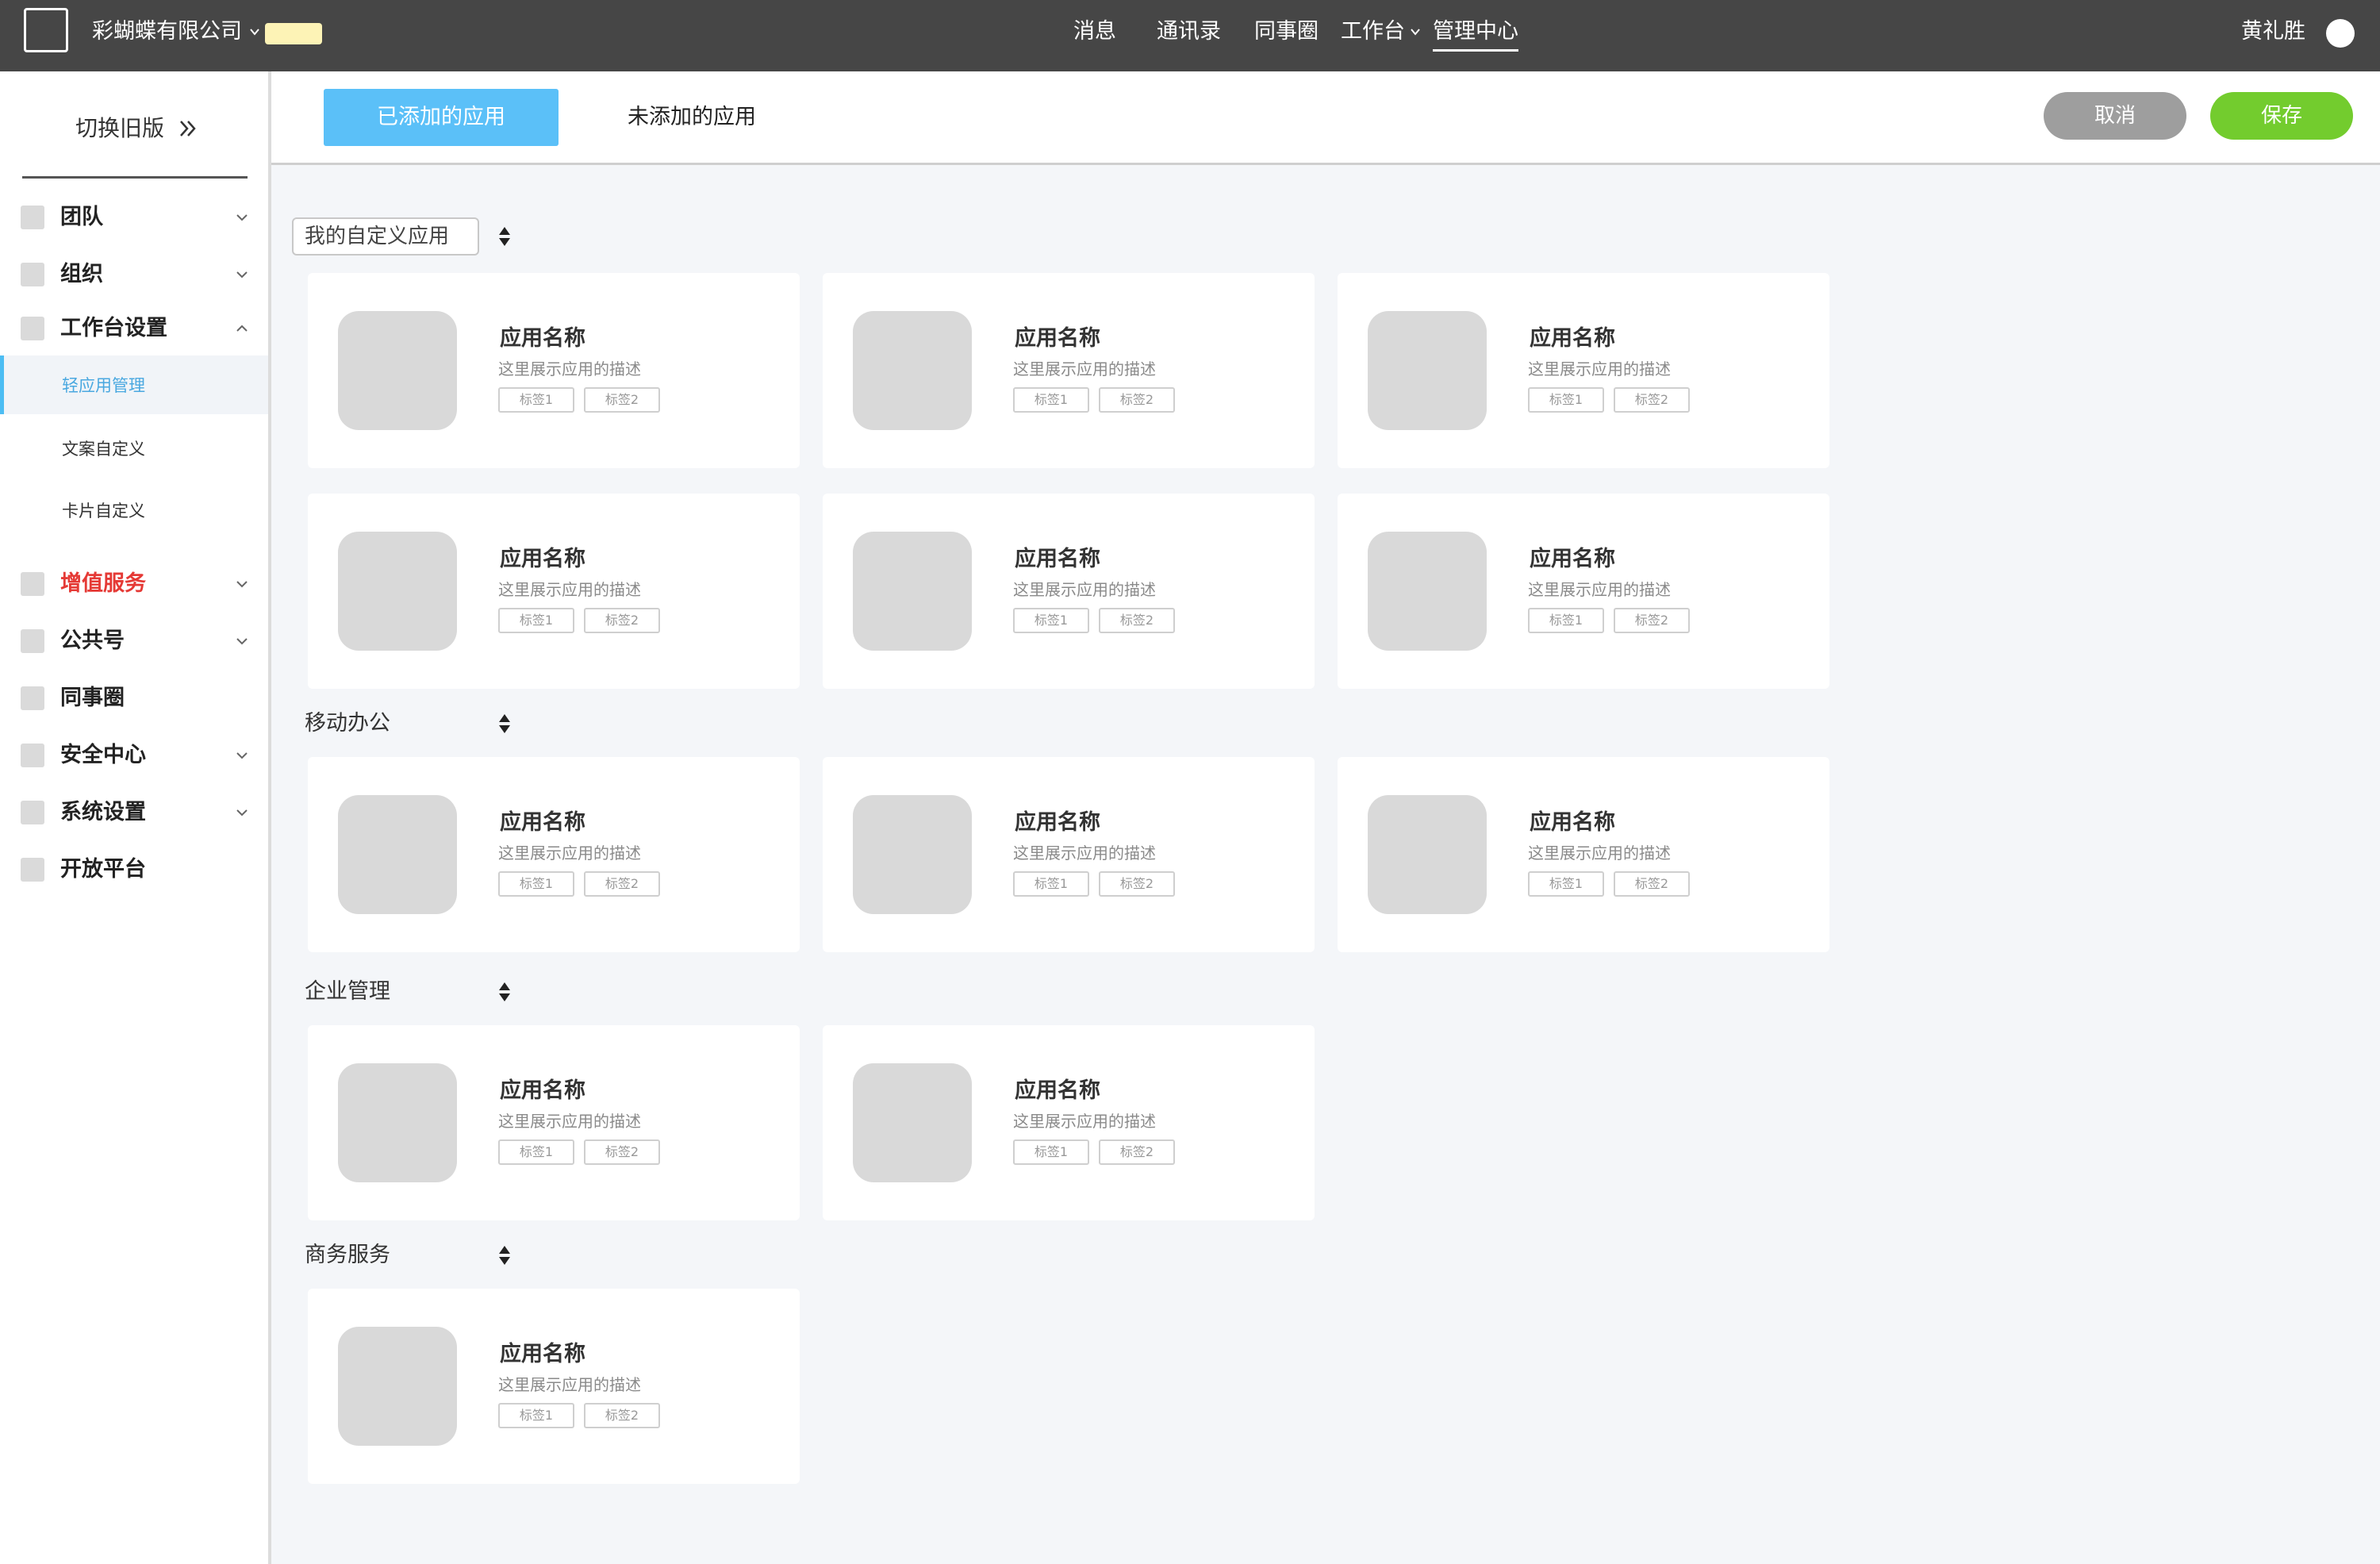 The width and height of the screenshot is (2380, 1564). I want to click on nav-label: 工作台, so click(1373, 31).